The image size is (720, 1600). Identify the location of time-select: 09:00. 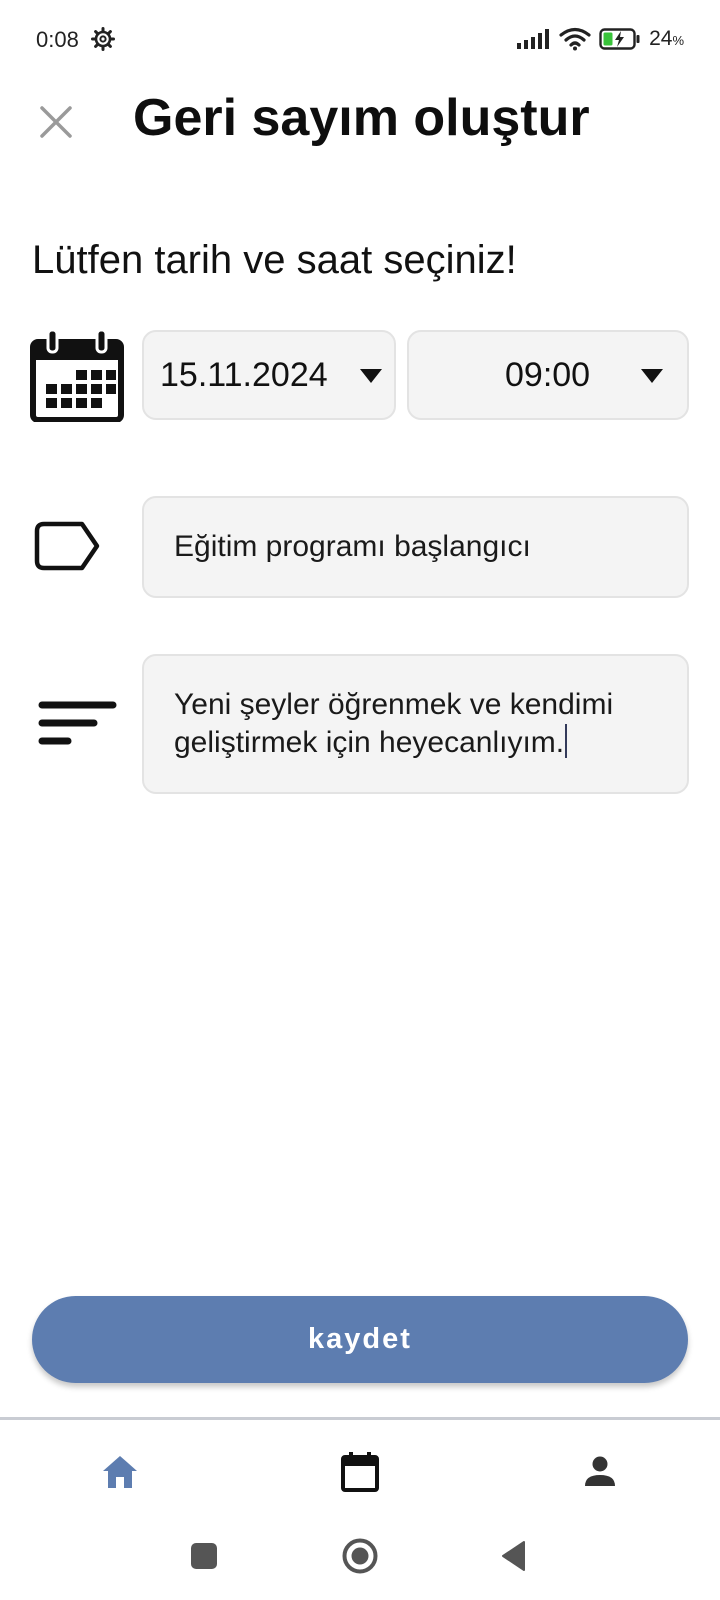
(548, 375).